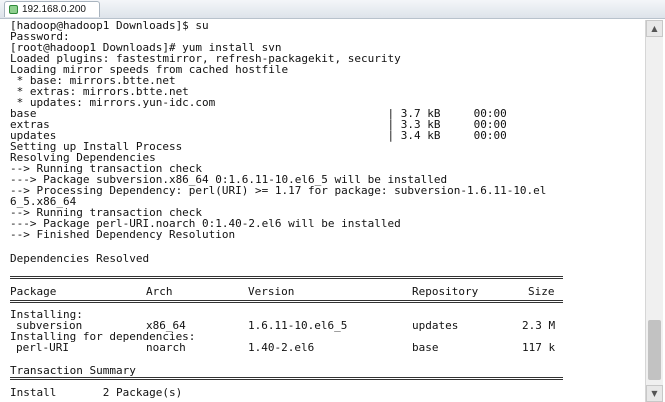 This screenshot has height=402, width=665. What do you see at coordinates (80, 258) in the screenshot?
I see `terminal-line: Dependencies Resolved` at bounding box center [80, 258].